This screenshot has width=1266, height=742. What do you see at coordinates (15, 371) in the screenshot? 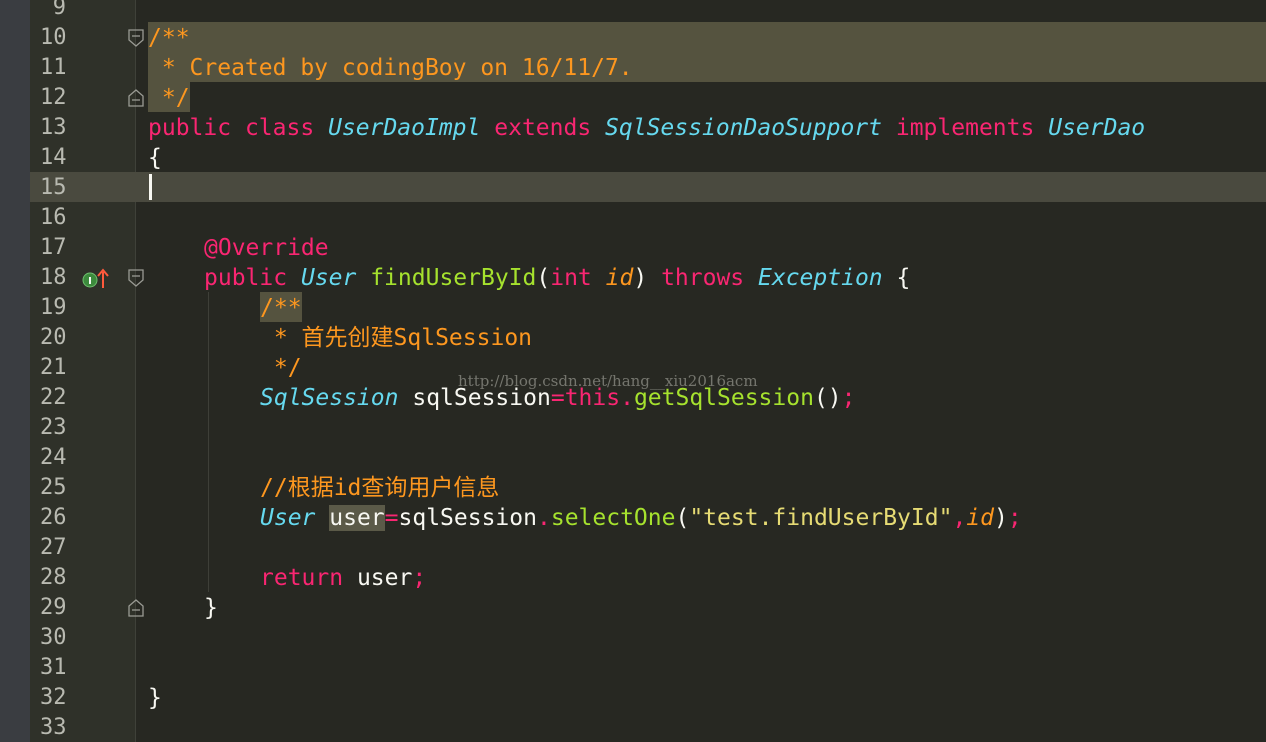
I see `tool-window-strip` at bounding box center [15, 371].